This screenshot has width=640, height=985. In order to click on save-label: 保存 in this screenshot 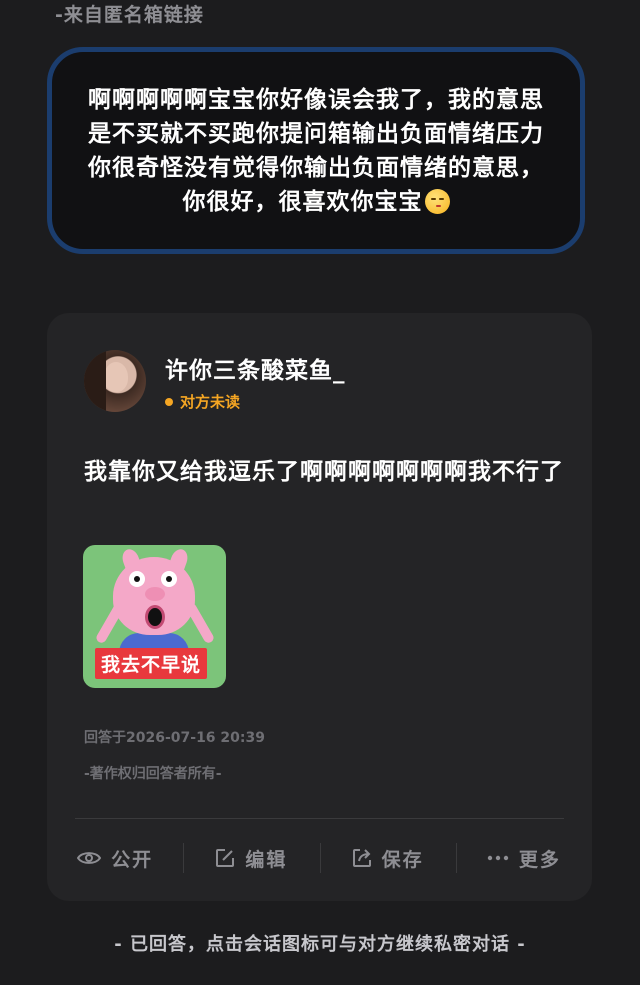, I will do `click(402, 859)`.